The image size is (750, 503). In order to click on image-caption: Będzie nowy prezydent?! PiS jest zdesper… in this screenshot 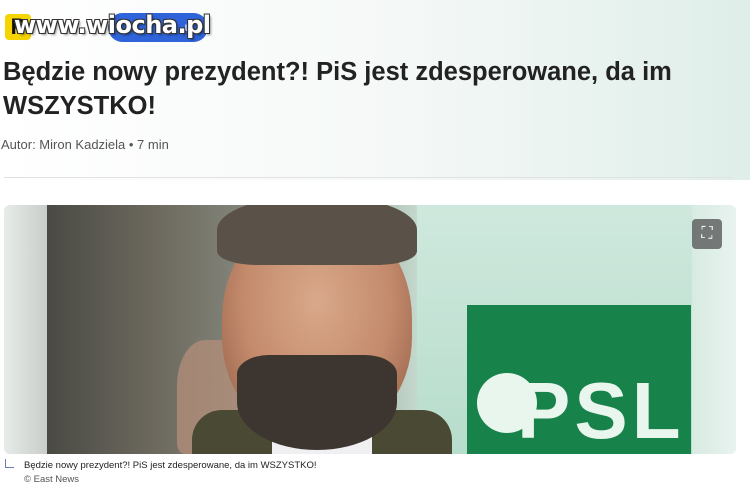, I will do `click(170, 465)`.